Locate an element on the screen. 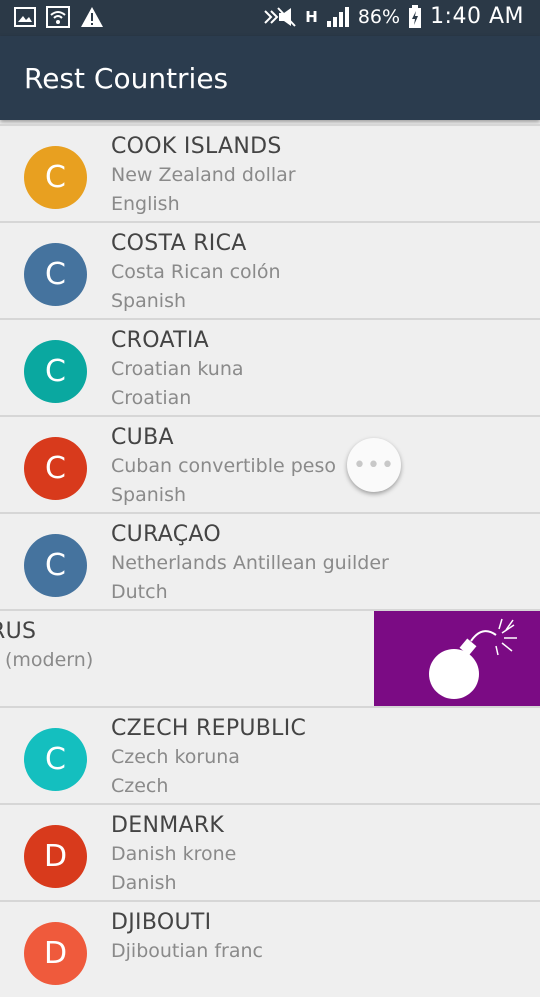 The image size is (540, 997). list-item: C CROATIA Croatian kuna Croatian is located at coordinates (270, 366).